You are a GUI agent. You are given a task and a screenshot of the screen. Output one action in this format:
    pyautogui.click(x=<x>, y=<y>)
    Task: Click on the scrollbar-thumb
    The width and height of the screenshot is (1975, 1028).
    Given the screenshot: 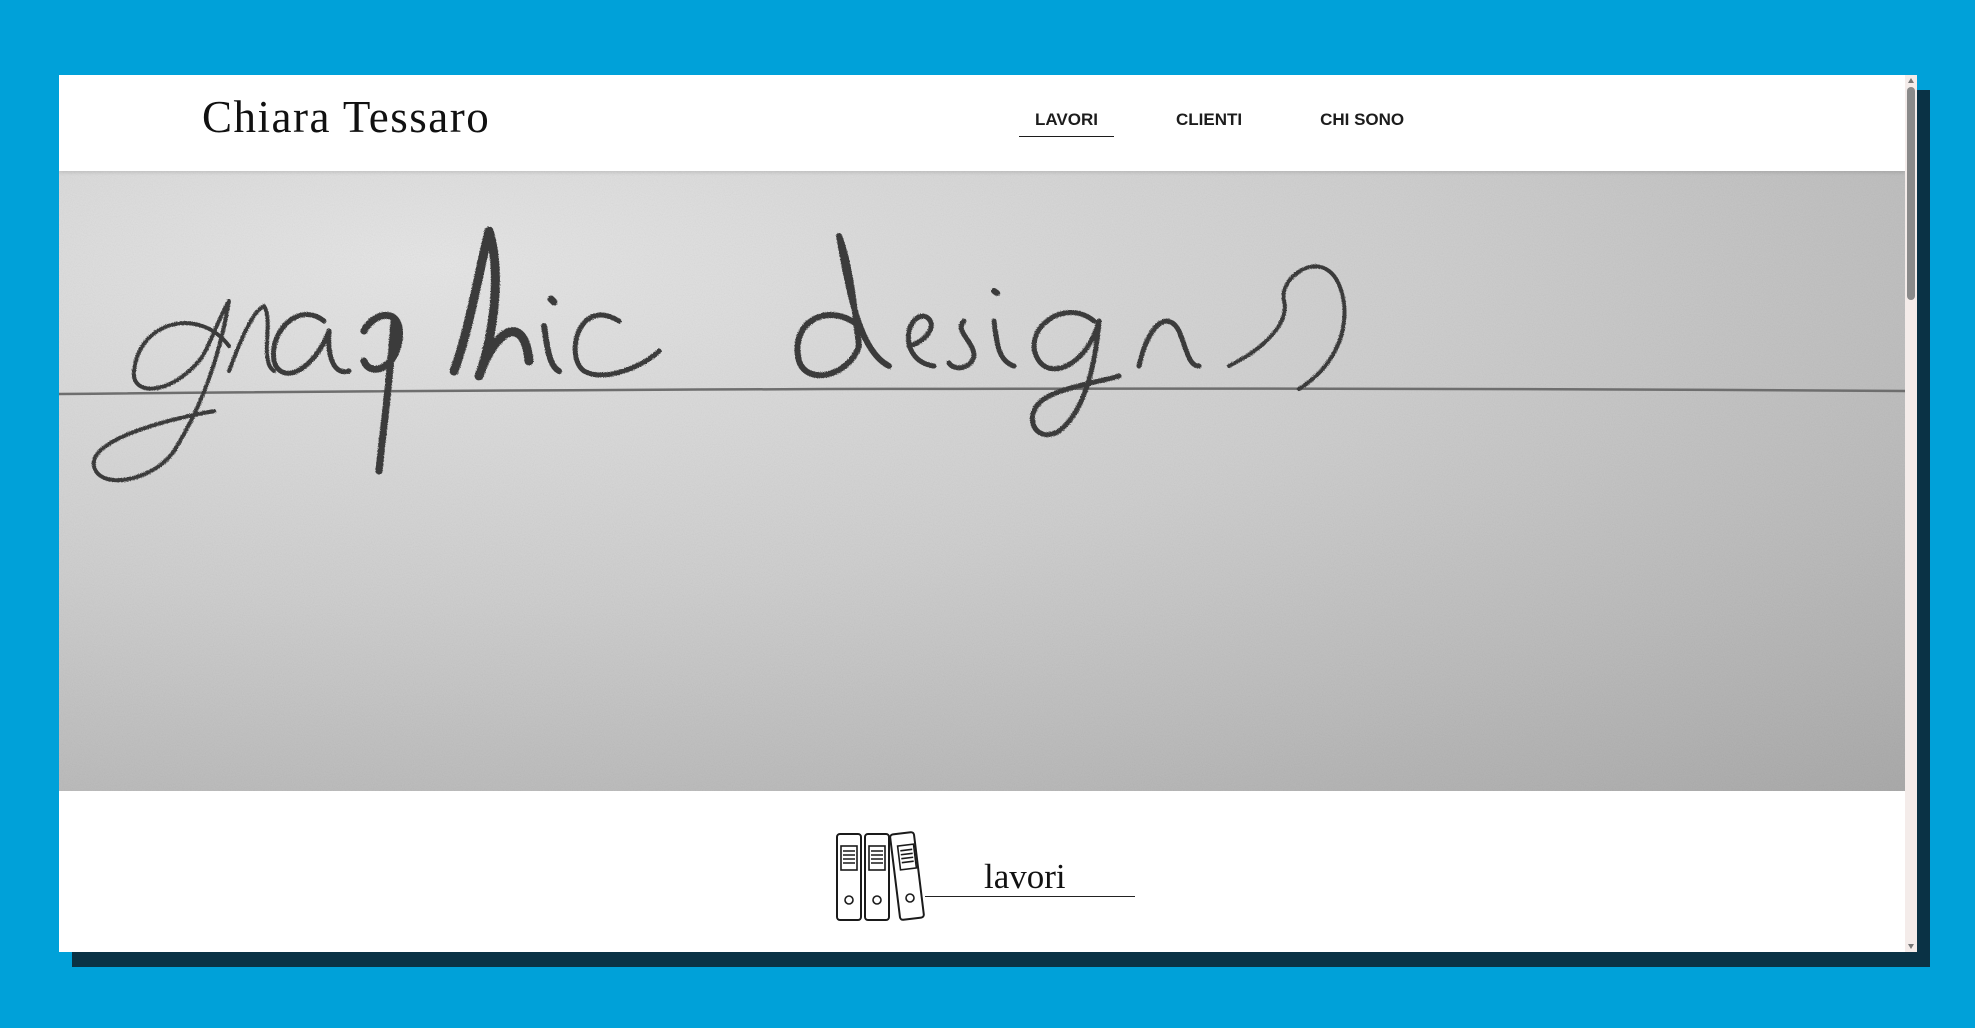 What is the action you would take?
    pyautogui.click(x=1911, y=193)
    